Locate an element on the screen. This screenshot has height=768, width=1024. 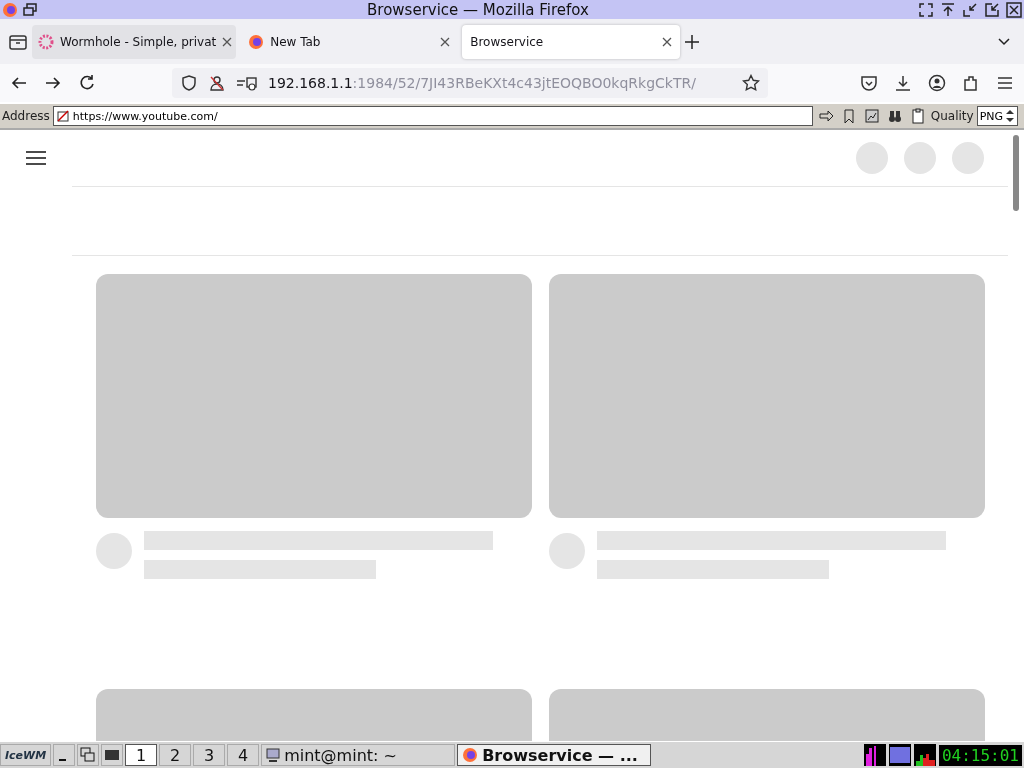
puzzle-icon is located at coordinates (971, 83).